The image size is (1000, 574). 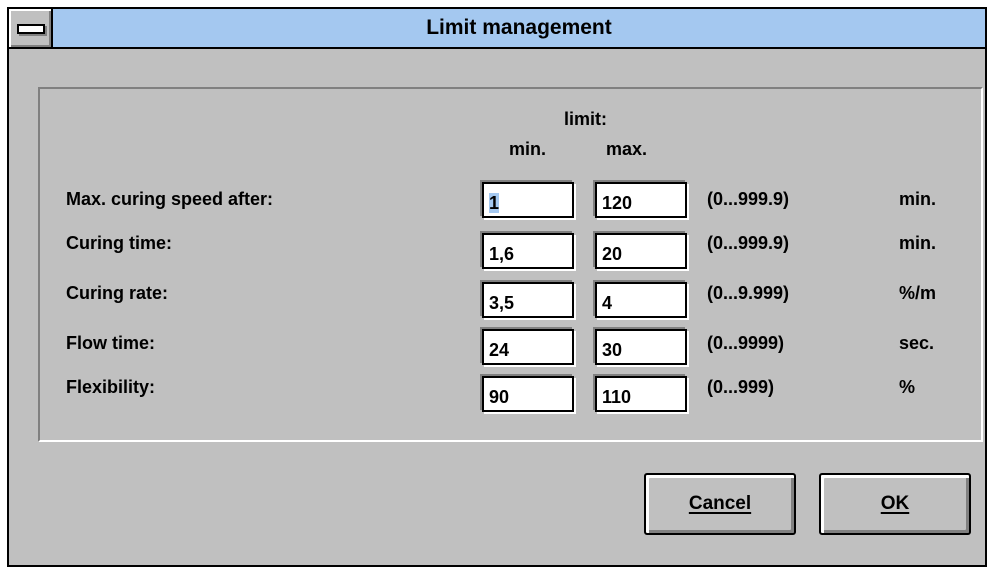 What do you see at coordinates (746, 343) in the screenshot?
I see `row-range-flow-time: (0...9999)` at bounding box center [746, 343].